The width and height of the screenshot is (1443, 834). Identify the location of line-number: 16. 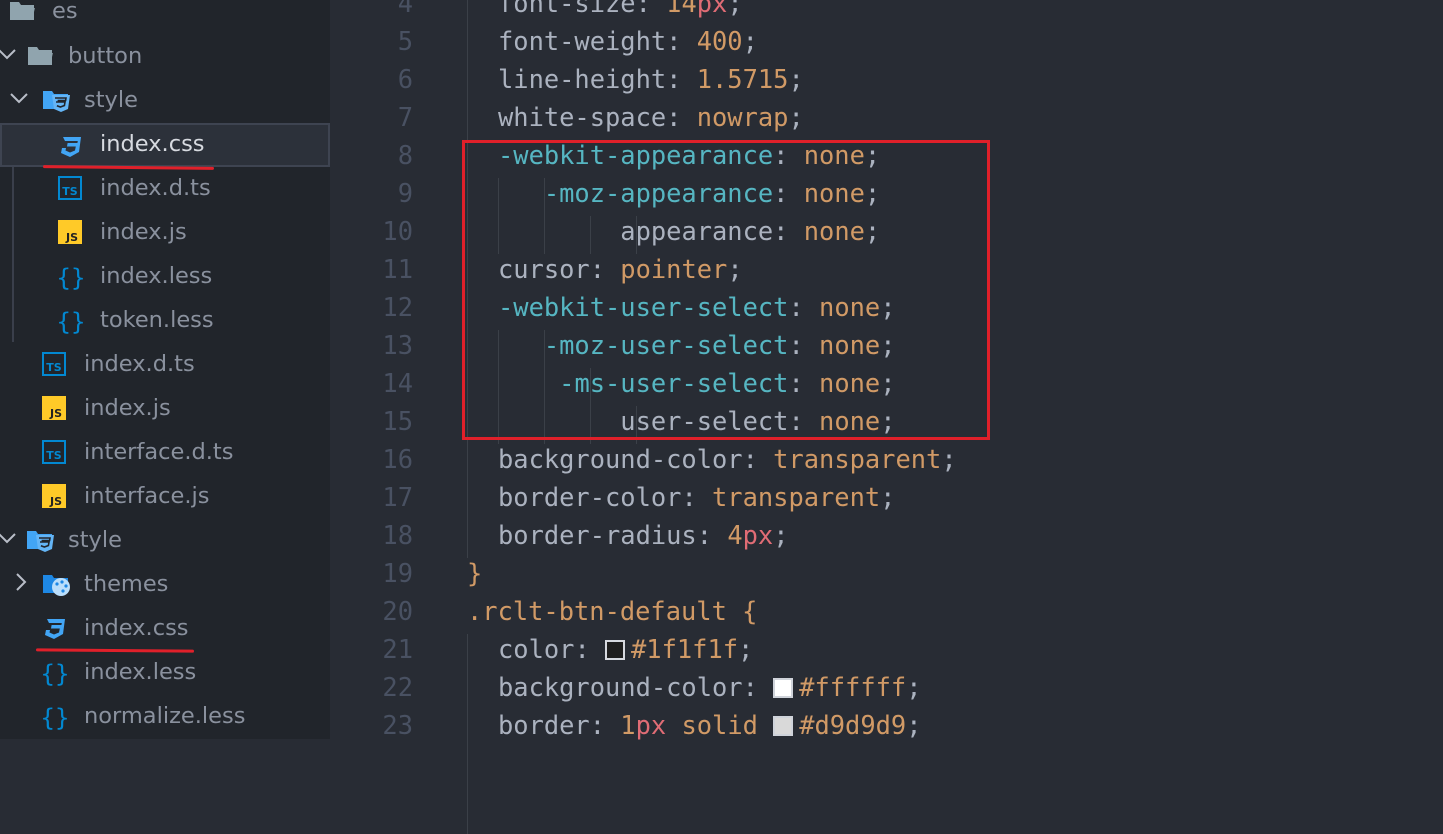
(397, 459).